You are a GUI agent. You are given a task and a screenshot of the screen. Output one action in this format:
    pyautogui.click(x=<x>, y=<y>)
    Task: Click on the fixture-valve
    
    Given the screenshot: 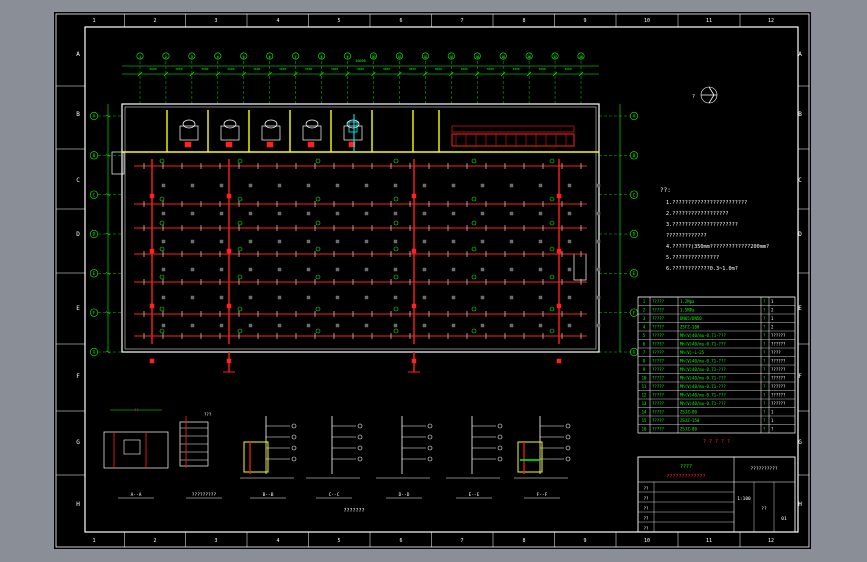 What is the action you would take?
    pyautogui.click(x=188, y=144)
    